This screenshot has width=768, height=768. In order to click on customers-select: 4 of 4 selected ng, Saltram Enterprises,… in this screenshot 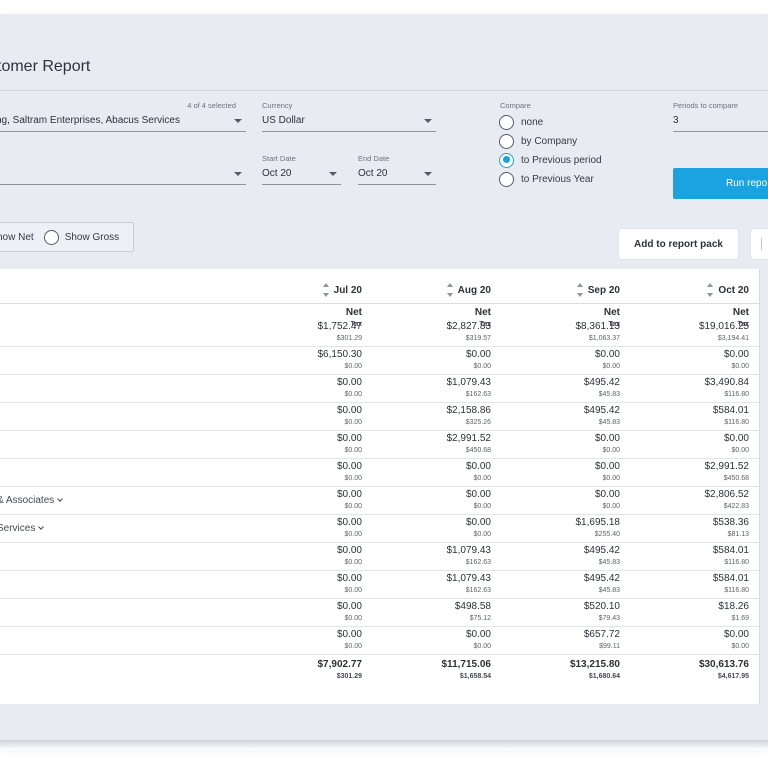, I will do `click(123, 118)`.